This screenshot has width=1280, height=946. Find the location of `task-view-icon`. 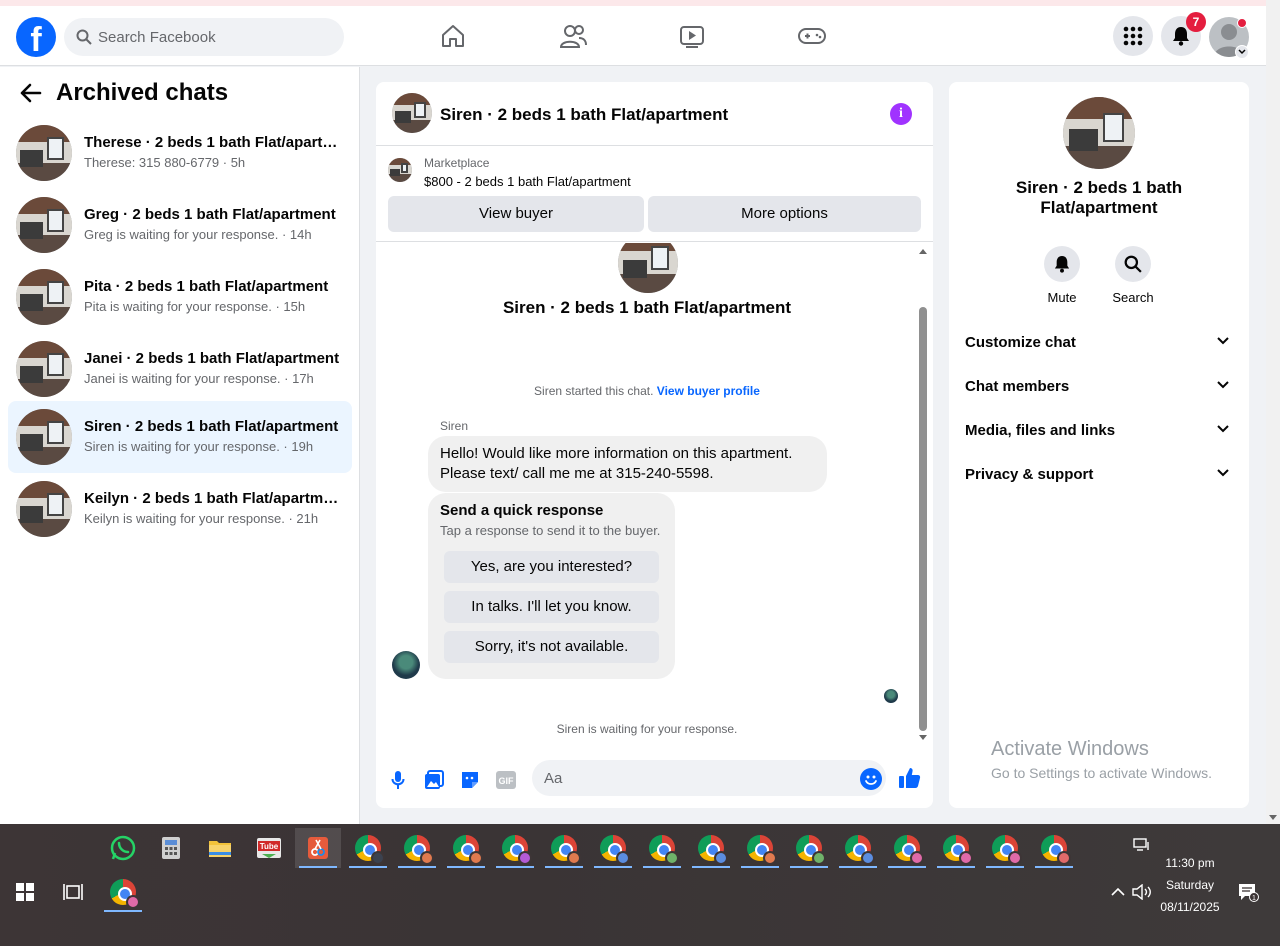

task-view-icon is located at coordinates (73, 892).